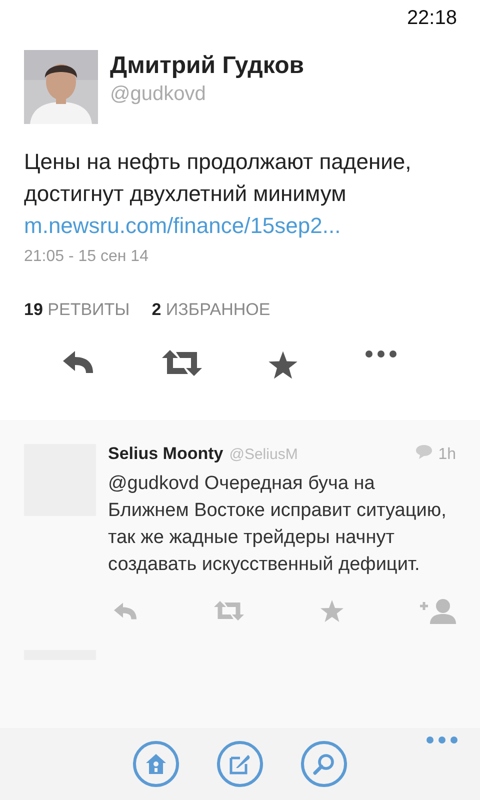  I want to click on reply-text: @gudkovd Очередная буча на Ближнем Востоке исправит ситуацию, так же жадные трейдеры начнут создавать искусственный дефицит., so click(278, 524).